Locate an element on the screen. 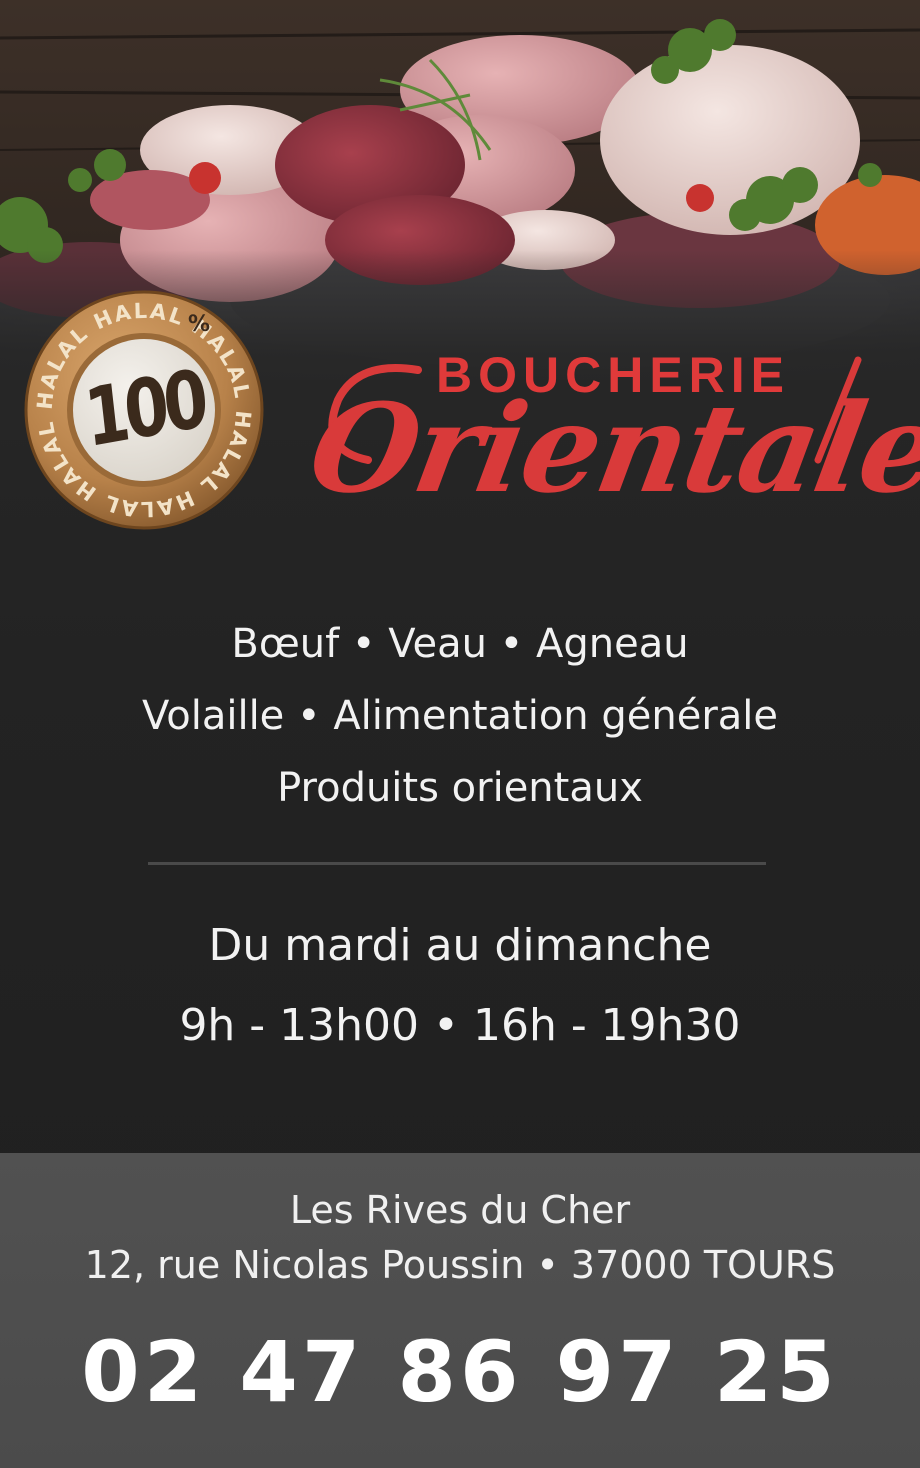 Image resolution: width=920 pixels, height=1468 pixels. logo-orientale: Orientale is located at coordinates (610, 448).